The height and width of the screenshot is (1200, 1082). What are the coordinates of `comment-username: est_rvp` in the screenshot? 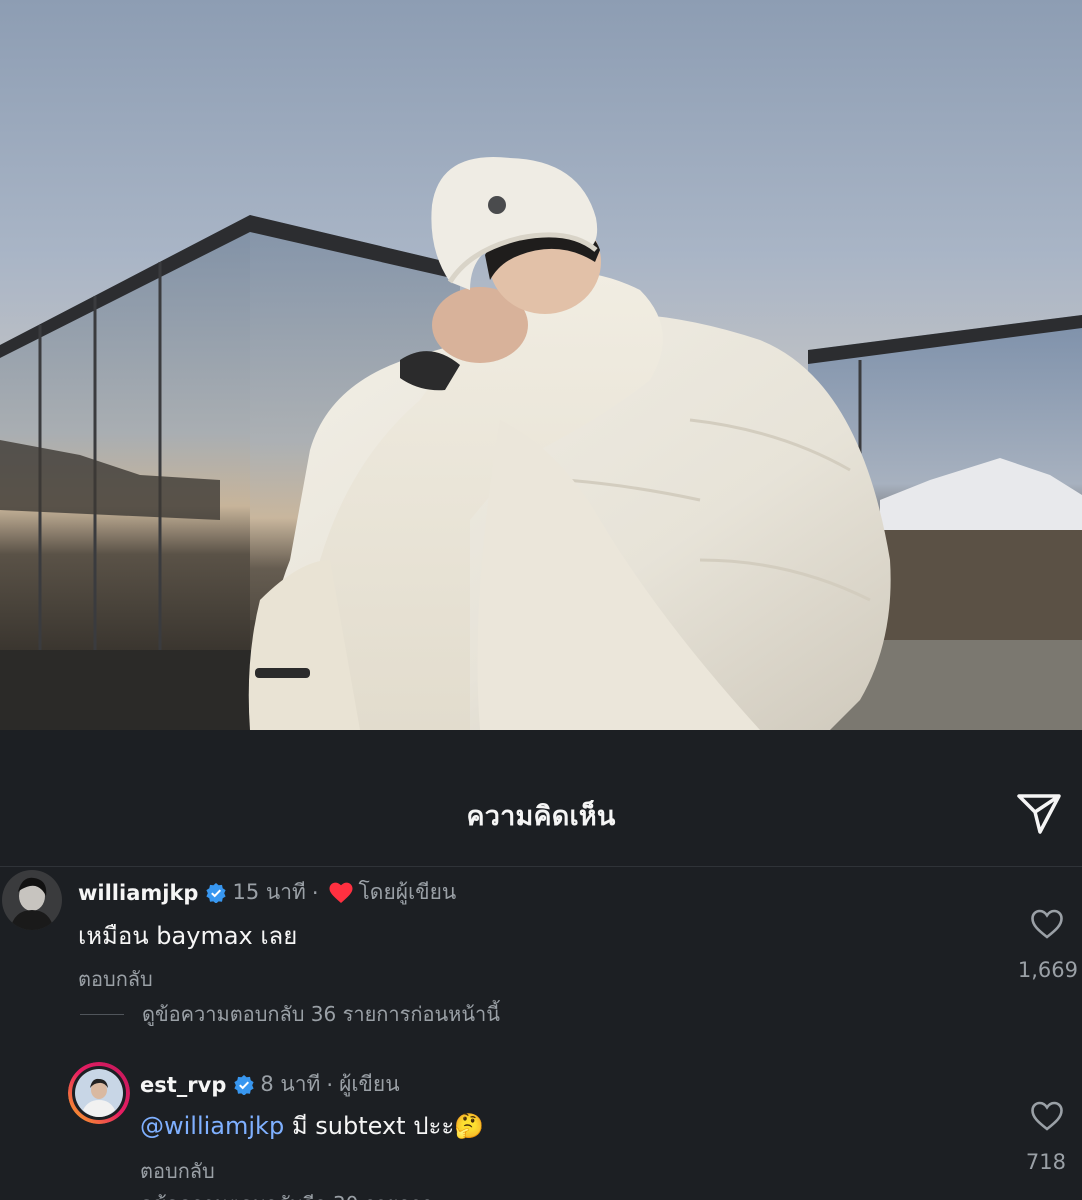 It's located at (183, 1085).